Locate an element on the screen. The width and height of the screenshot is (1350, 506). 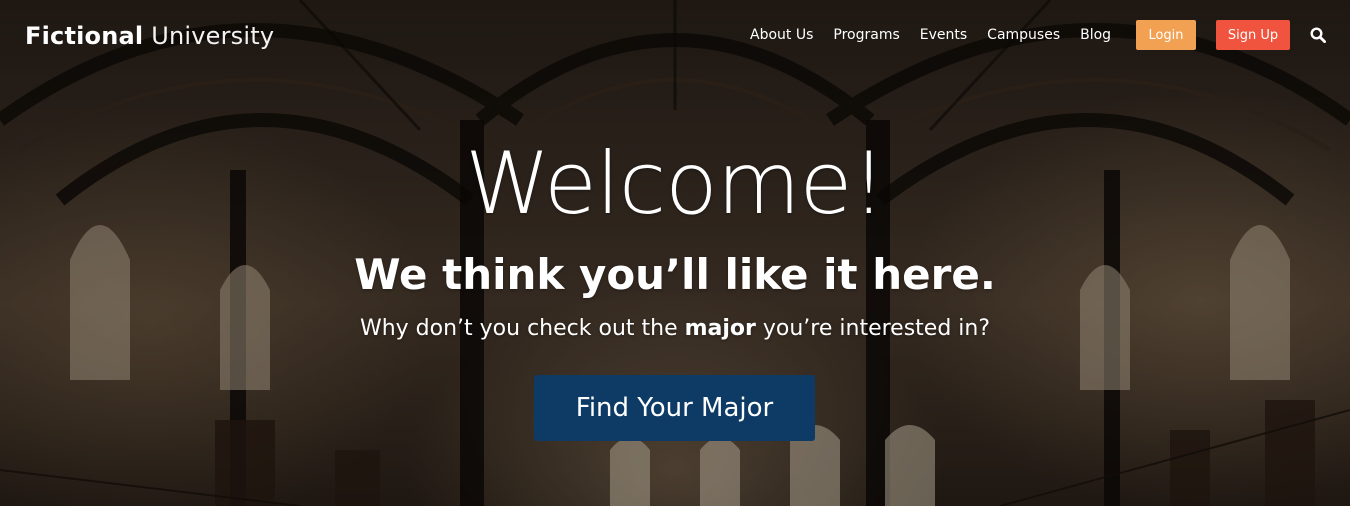
hero-subheadline: We think you’ll like it here. is located at coordinates (675, 274).